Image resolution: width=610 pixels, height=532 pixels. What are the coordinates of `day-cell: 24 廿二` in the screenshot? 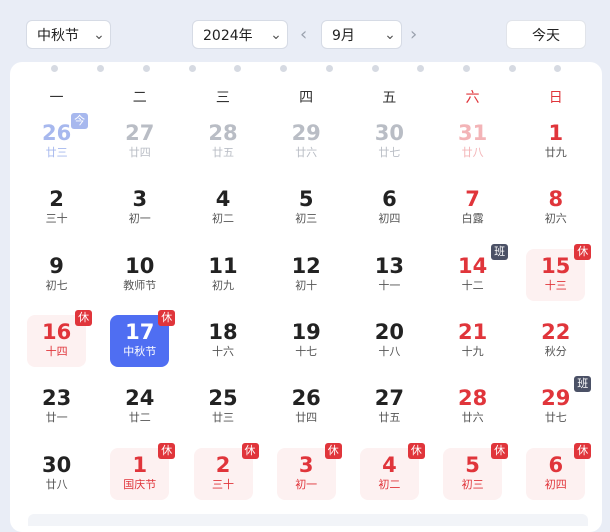 It's located at (139, 407).